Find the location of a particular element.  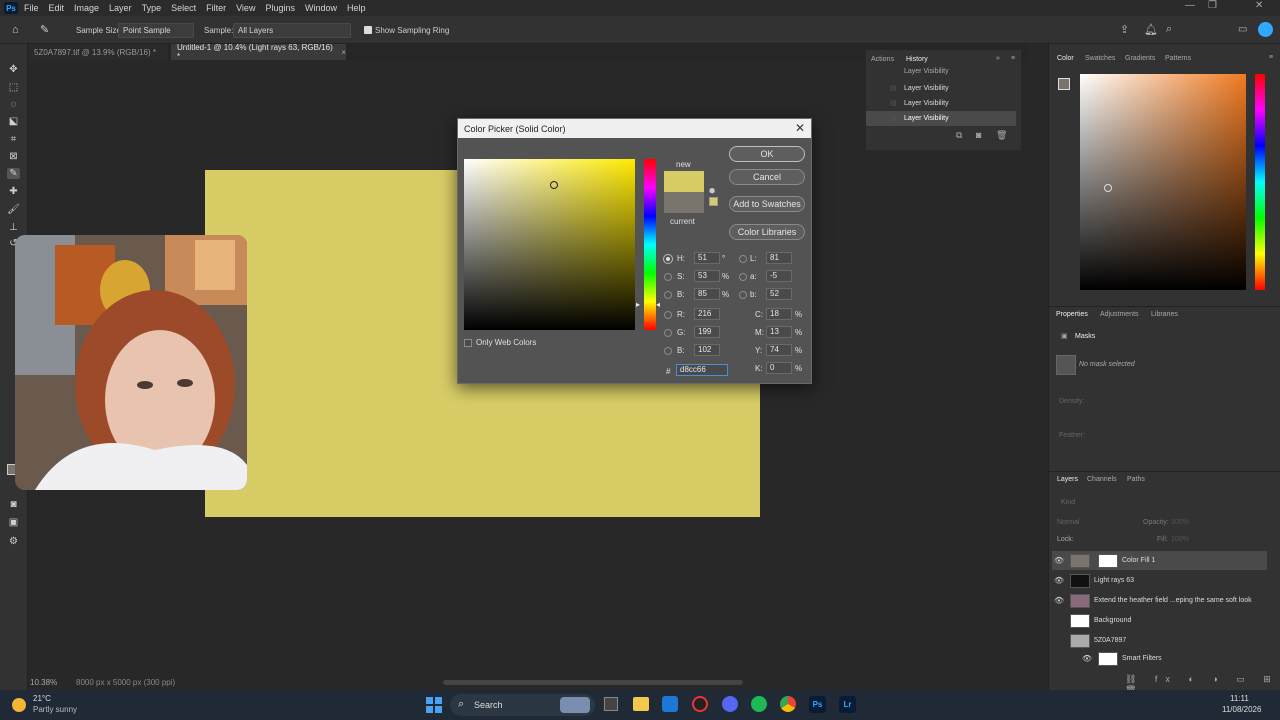

layer-row: 5Z0A7897 is located at coordinates (1159, 640).